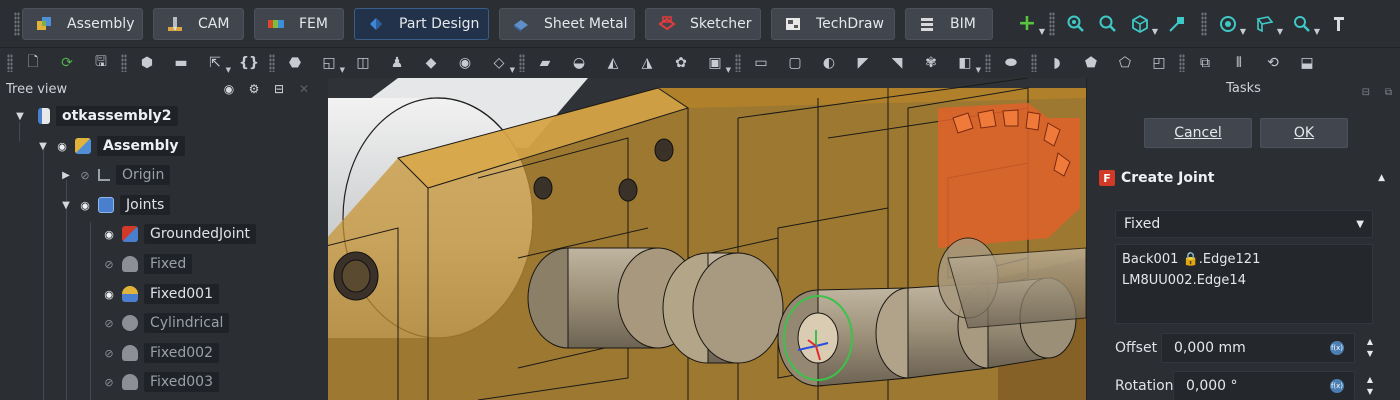  What do you see at coordinates (96, 116) in the screenshot?
I see `tree-item-document: ▼ otkassembly2` at bounding box center [96, 116].